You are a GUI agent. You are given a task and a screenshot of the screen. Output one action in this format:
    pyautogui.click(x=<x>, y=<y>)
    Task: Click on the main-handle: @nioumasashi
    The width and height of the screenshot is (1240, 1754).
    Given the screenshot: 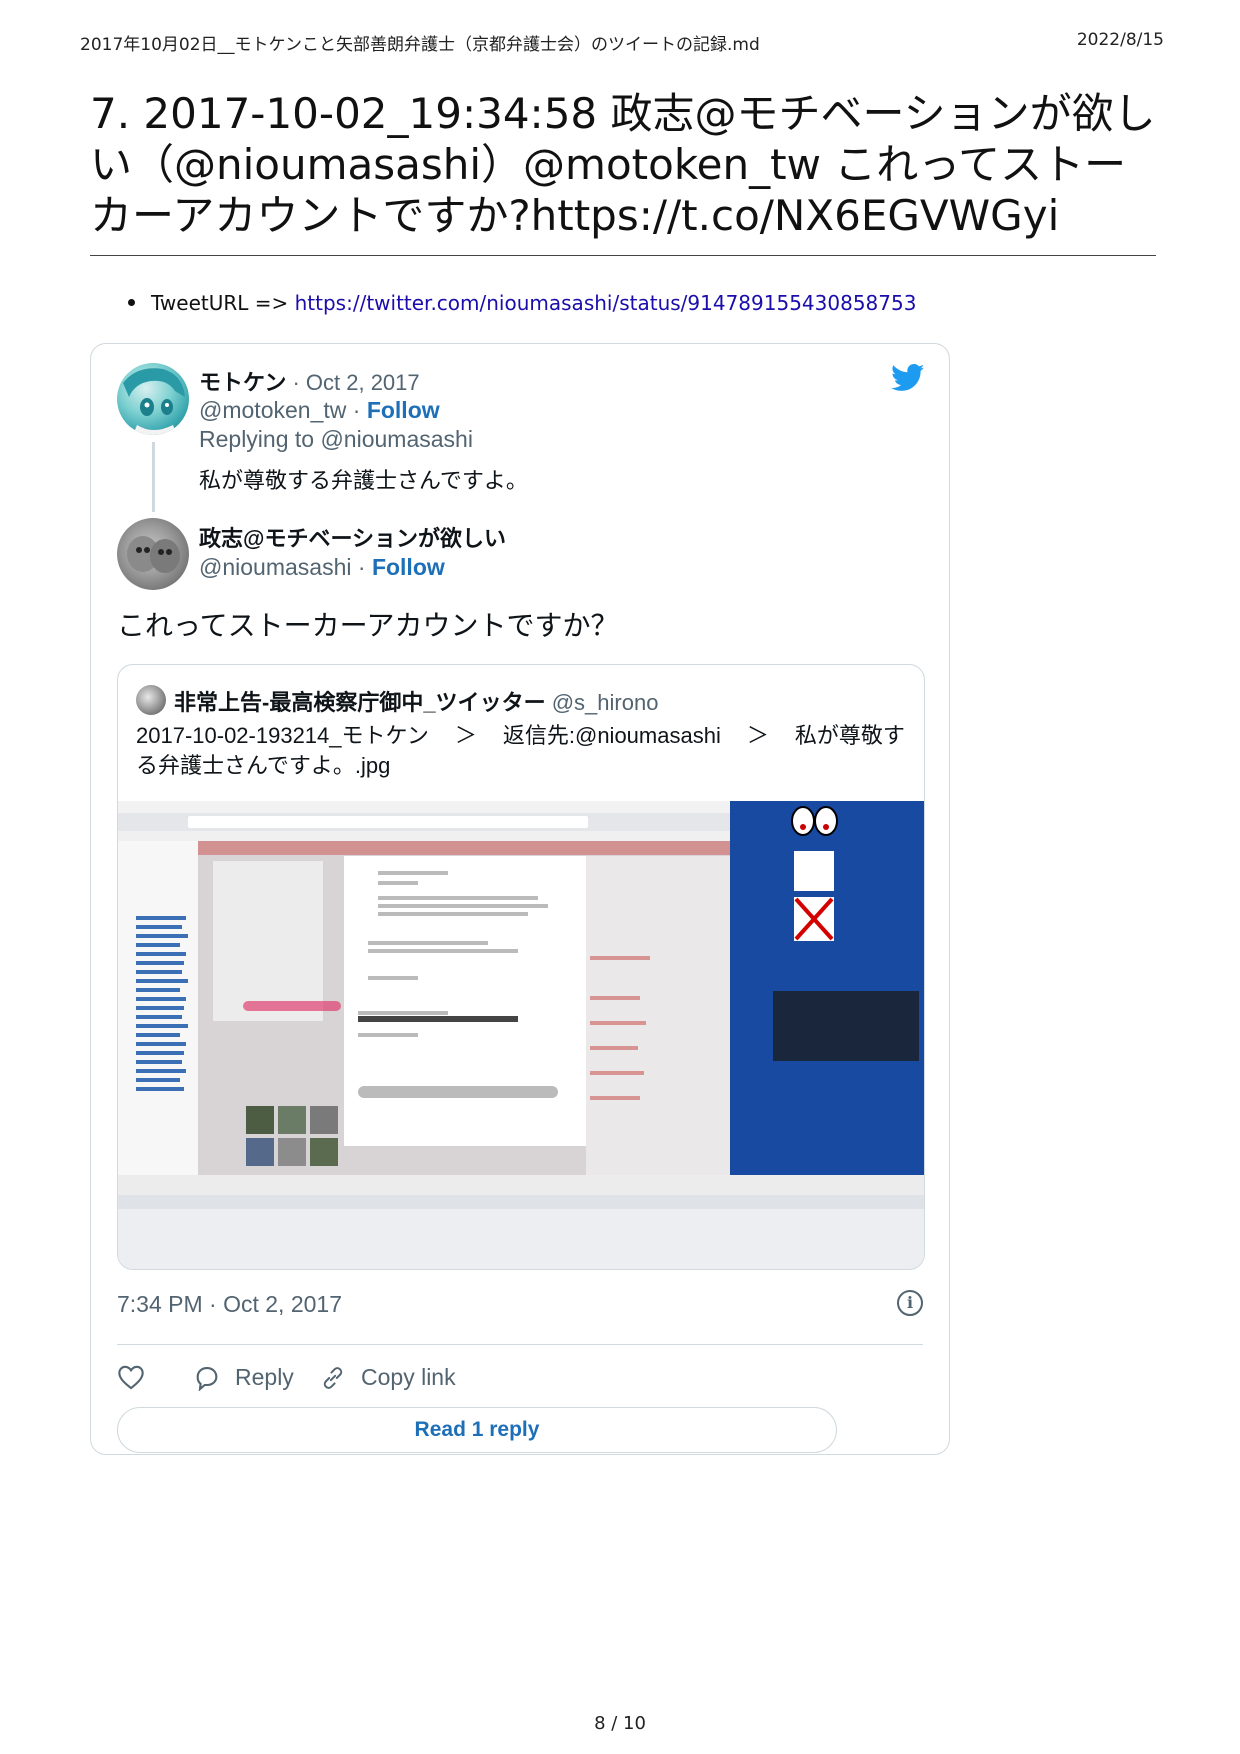 What is the action you would take?
    pyautogui.click(x=275, y=567)
    